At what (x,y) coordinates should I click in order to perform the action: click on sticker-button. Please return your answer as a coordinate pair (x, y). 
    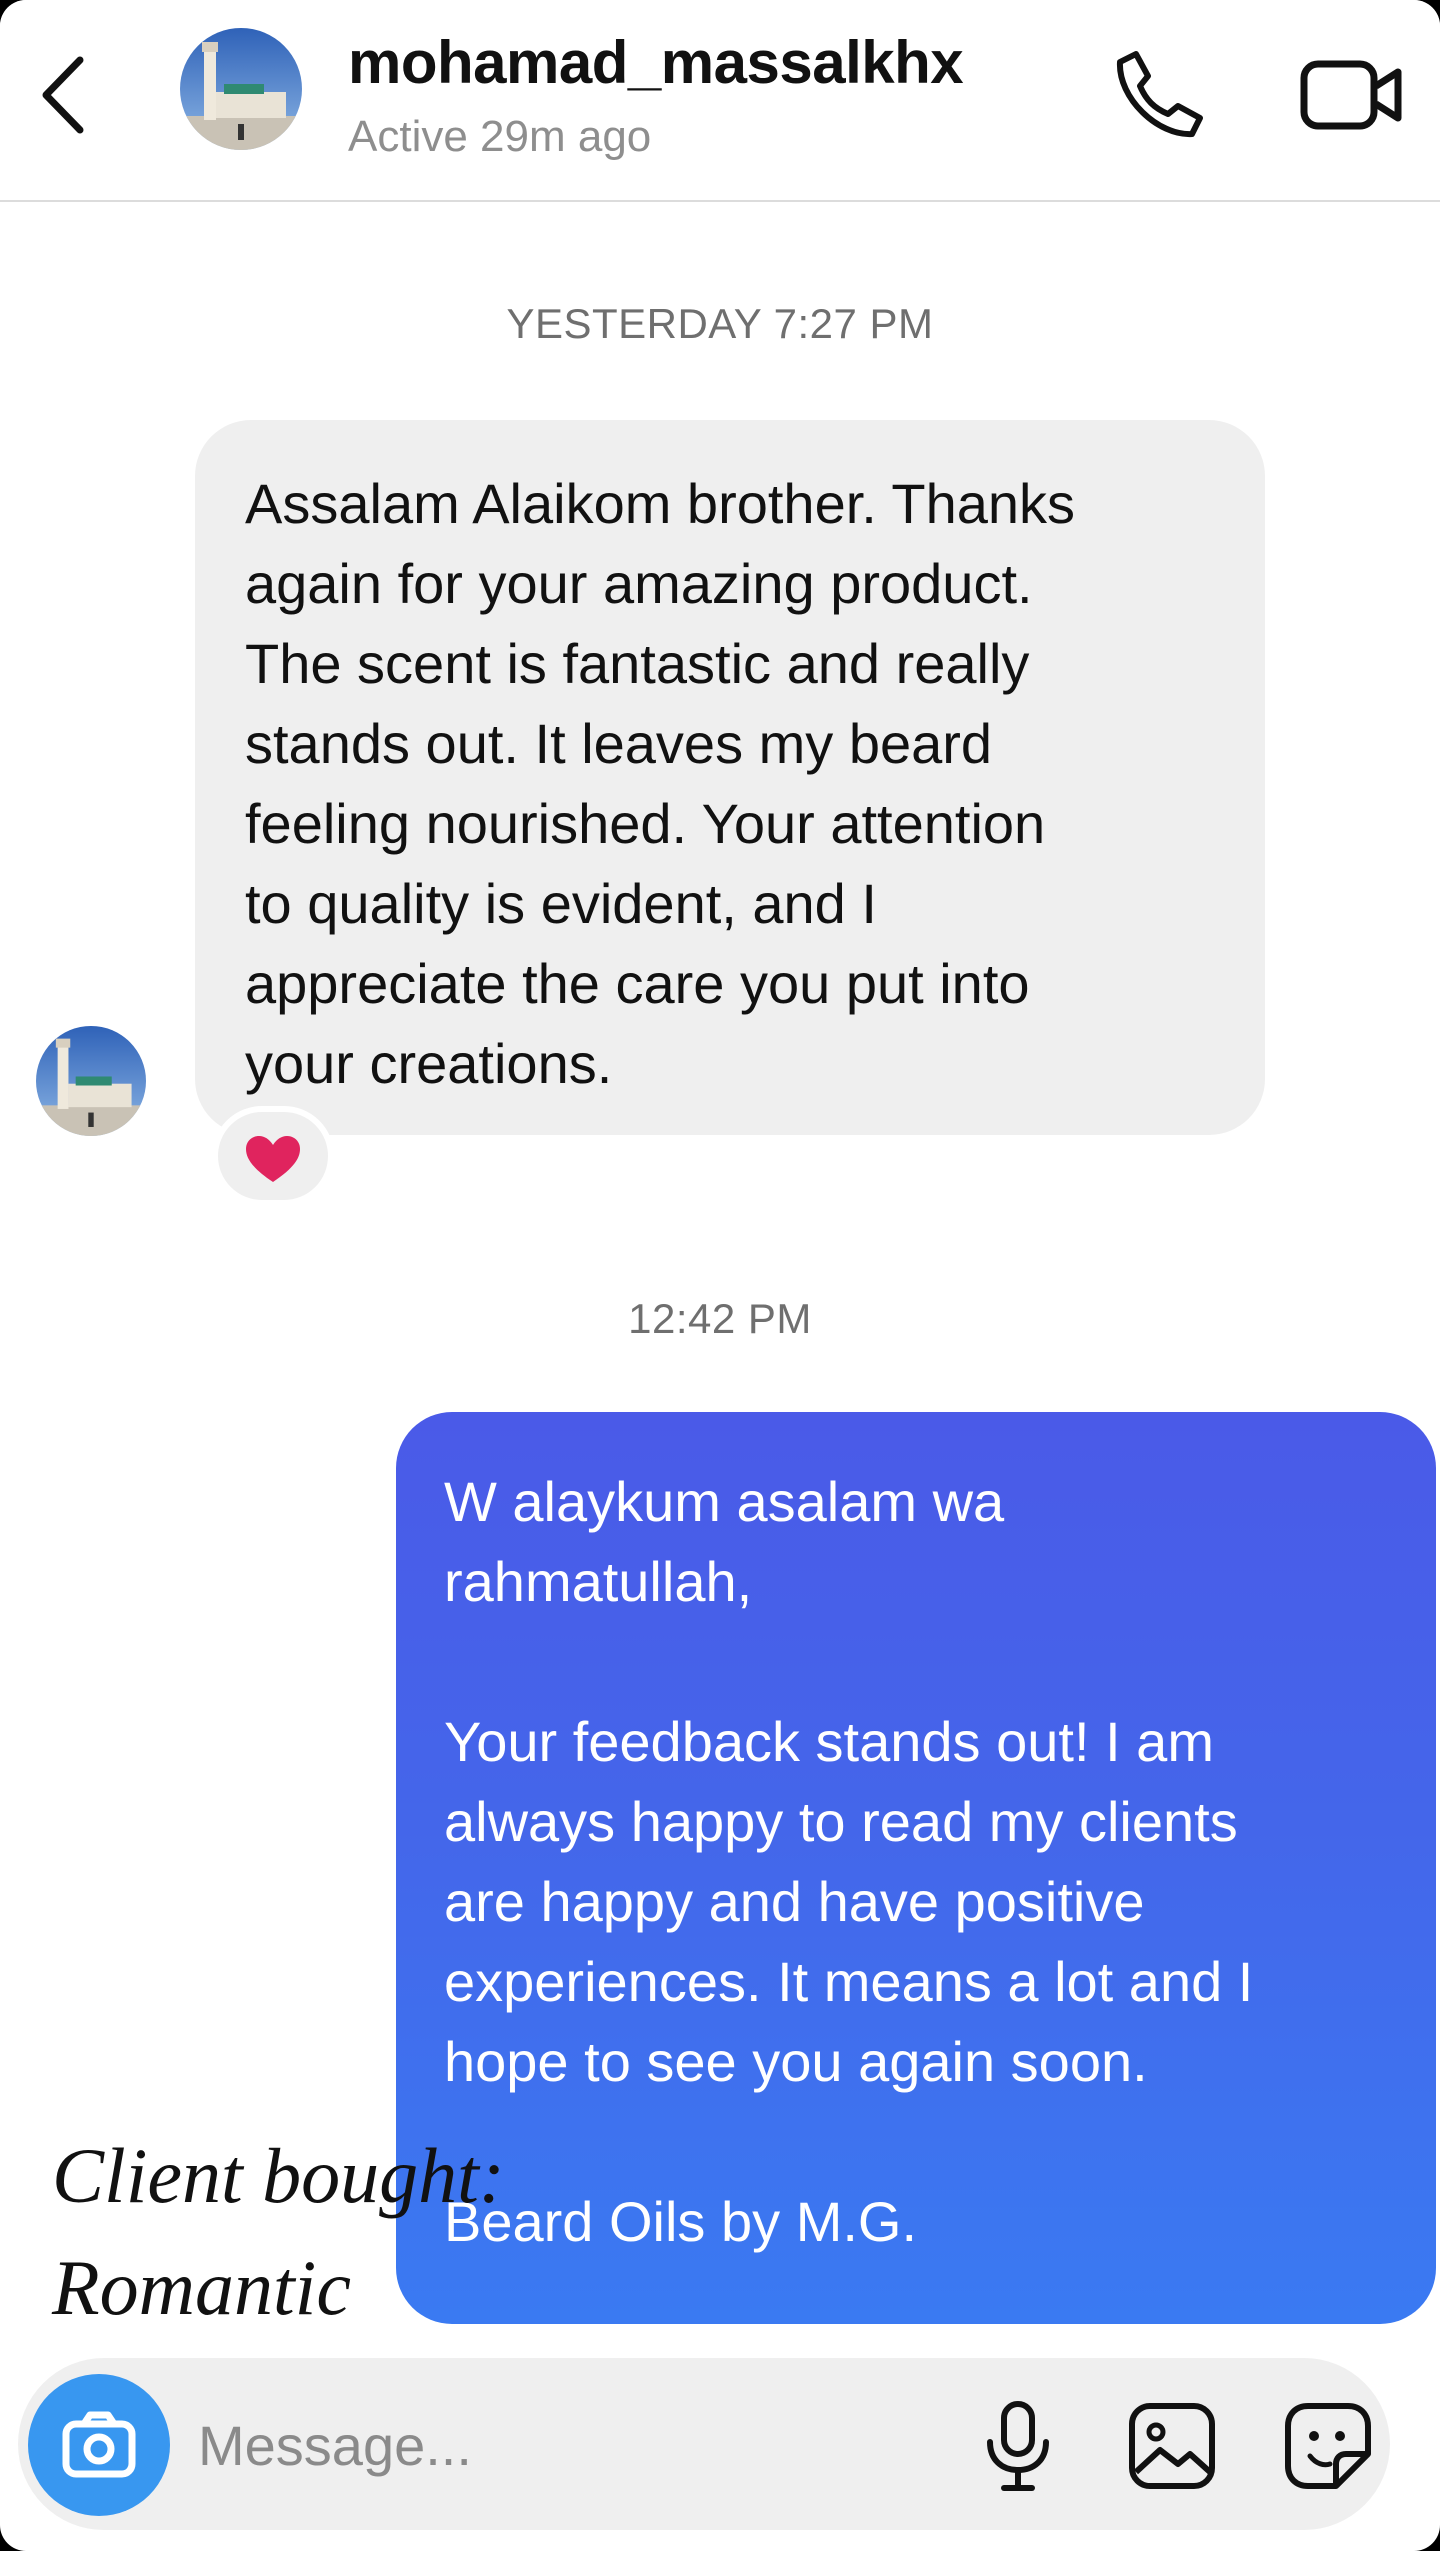
    Looking at the image, I should click on (1328, 2446).